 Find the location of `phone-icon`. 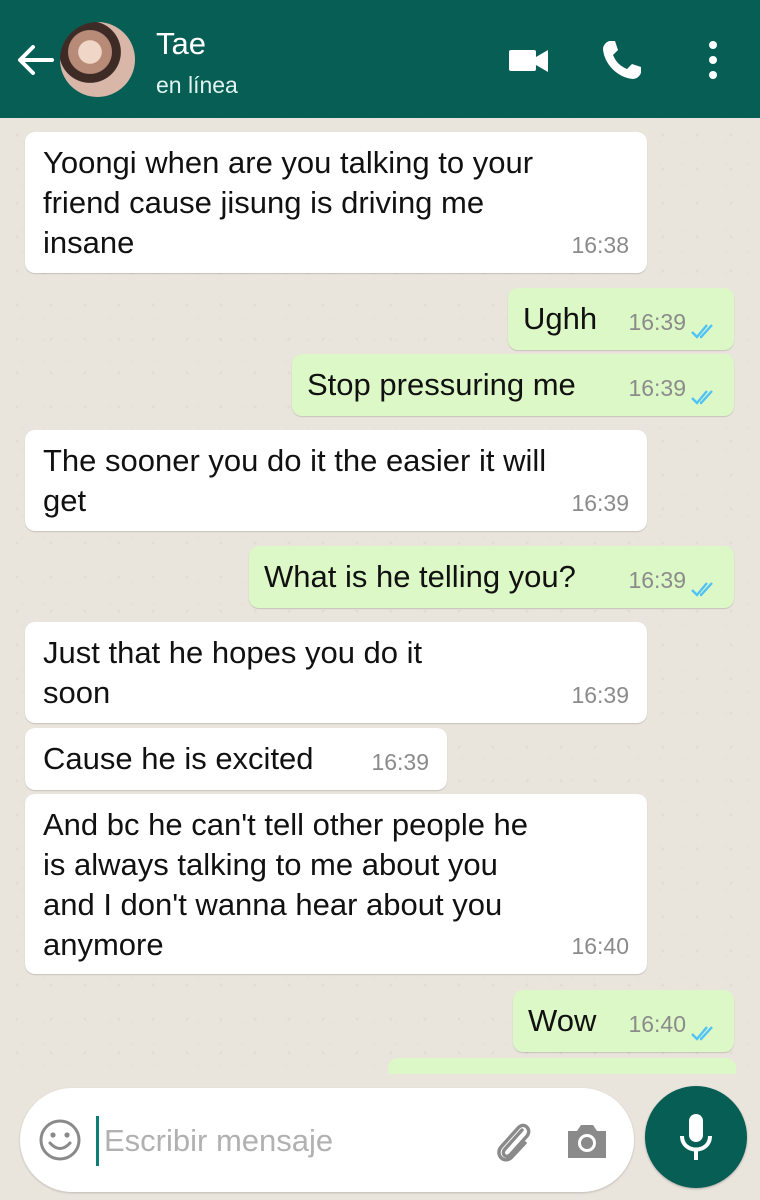

phone-icon is located at coordinates (622, 60).